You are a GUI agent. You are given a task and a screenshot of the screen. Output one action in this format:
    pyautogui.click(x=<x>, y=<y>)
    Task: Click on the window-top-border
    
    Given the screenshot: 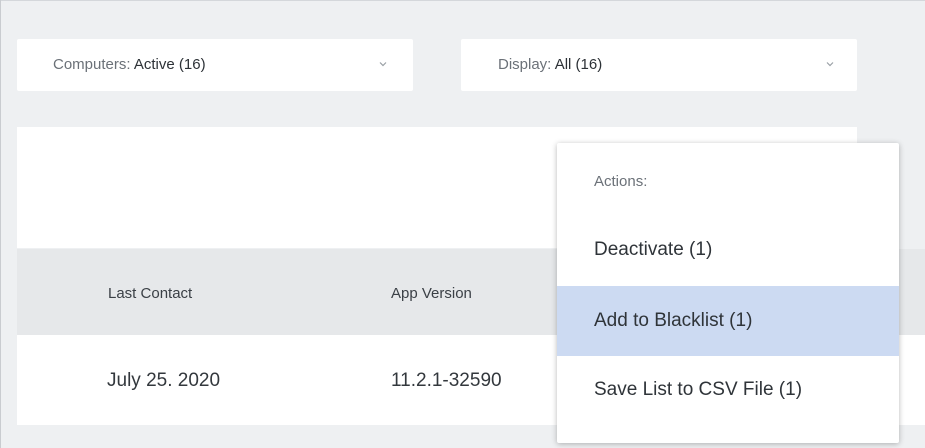 What is the action you would take?
    pyautogui.click(x=462, y=0)
    